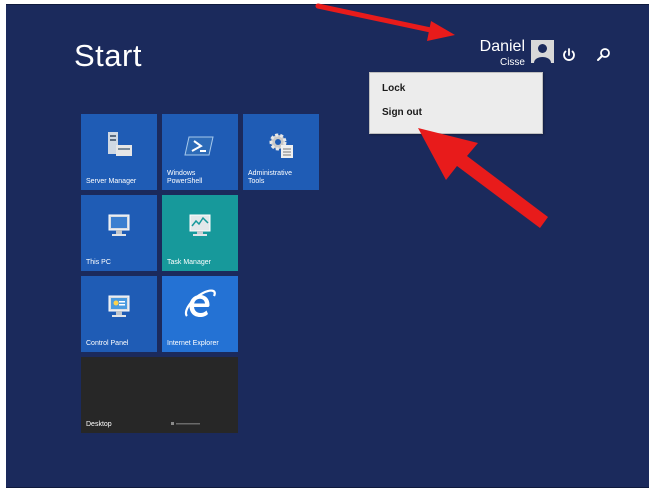  I want to click on power-button, so click(569, 55).